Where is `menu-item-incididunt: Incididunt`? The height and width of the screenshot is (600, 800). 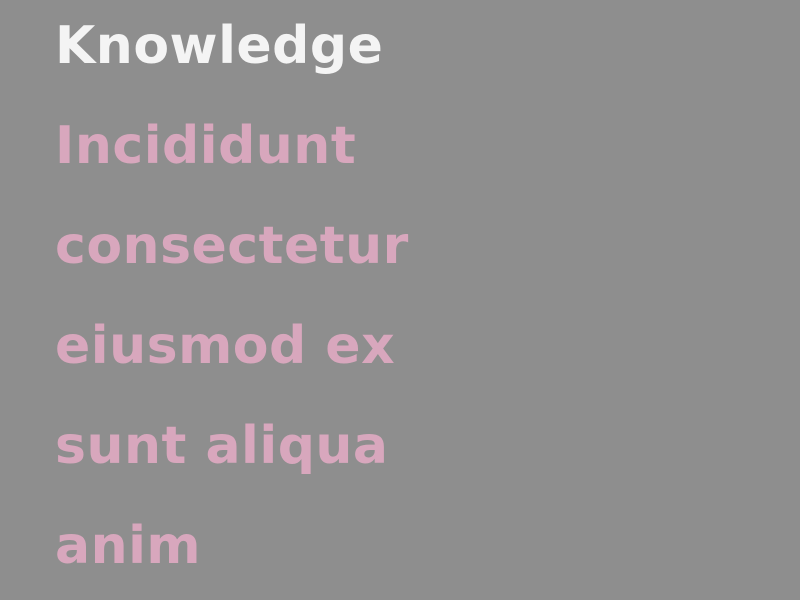 menu-item-incididunt: Incididunt is located at coordinates (405, 146).